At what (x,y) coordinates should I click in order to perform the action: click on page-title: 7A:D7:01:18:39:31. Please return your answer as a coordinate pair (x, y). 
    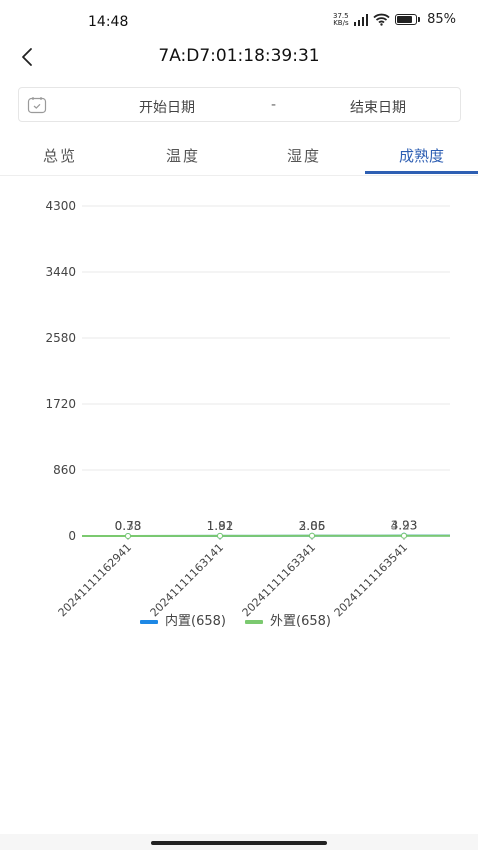
    Looking at the image, I should click on (239, 56).